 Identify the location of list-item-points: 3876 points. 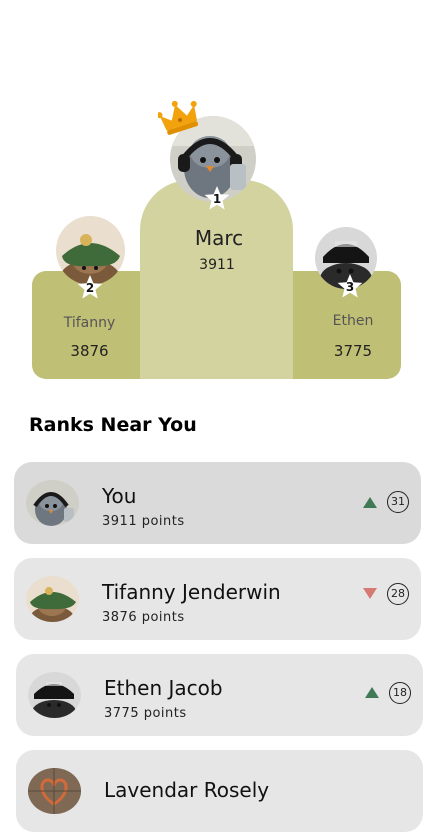
(143, 617).